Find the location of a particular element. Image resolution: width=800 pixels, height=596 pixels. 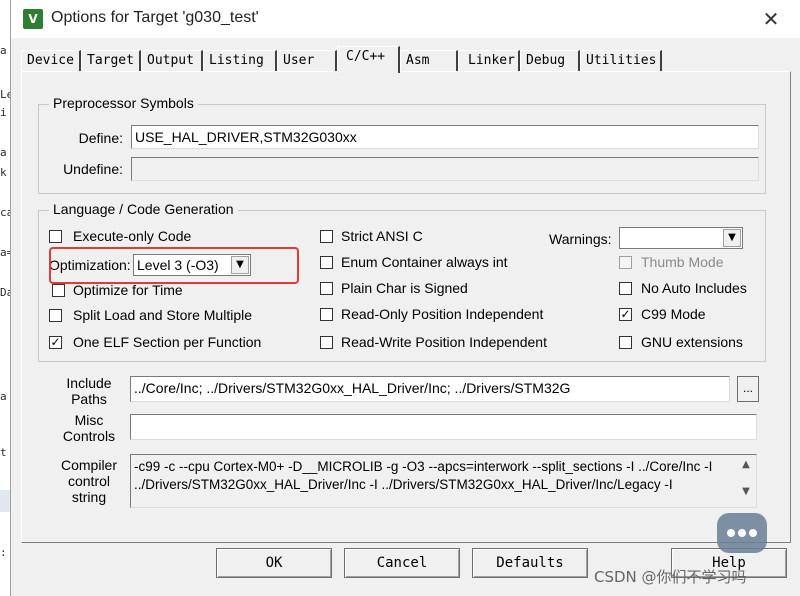

plain-char-label: Plain Char is Signed is located at coordinates (404, 288).